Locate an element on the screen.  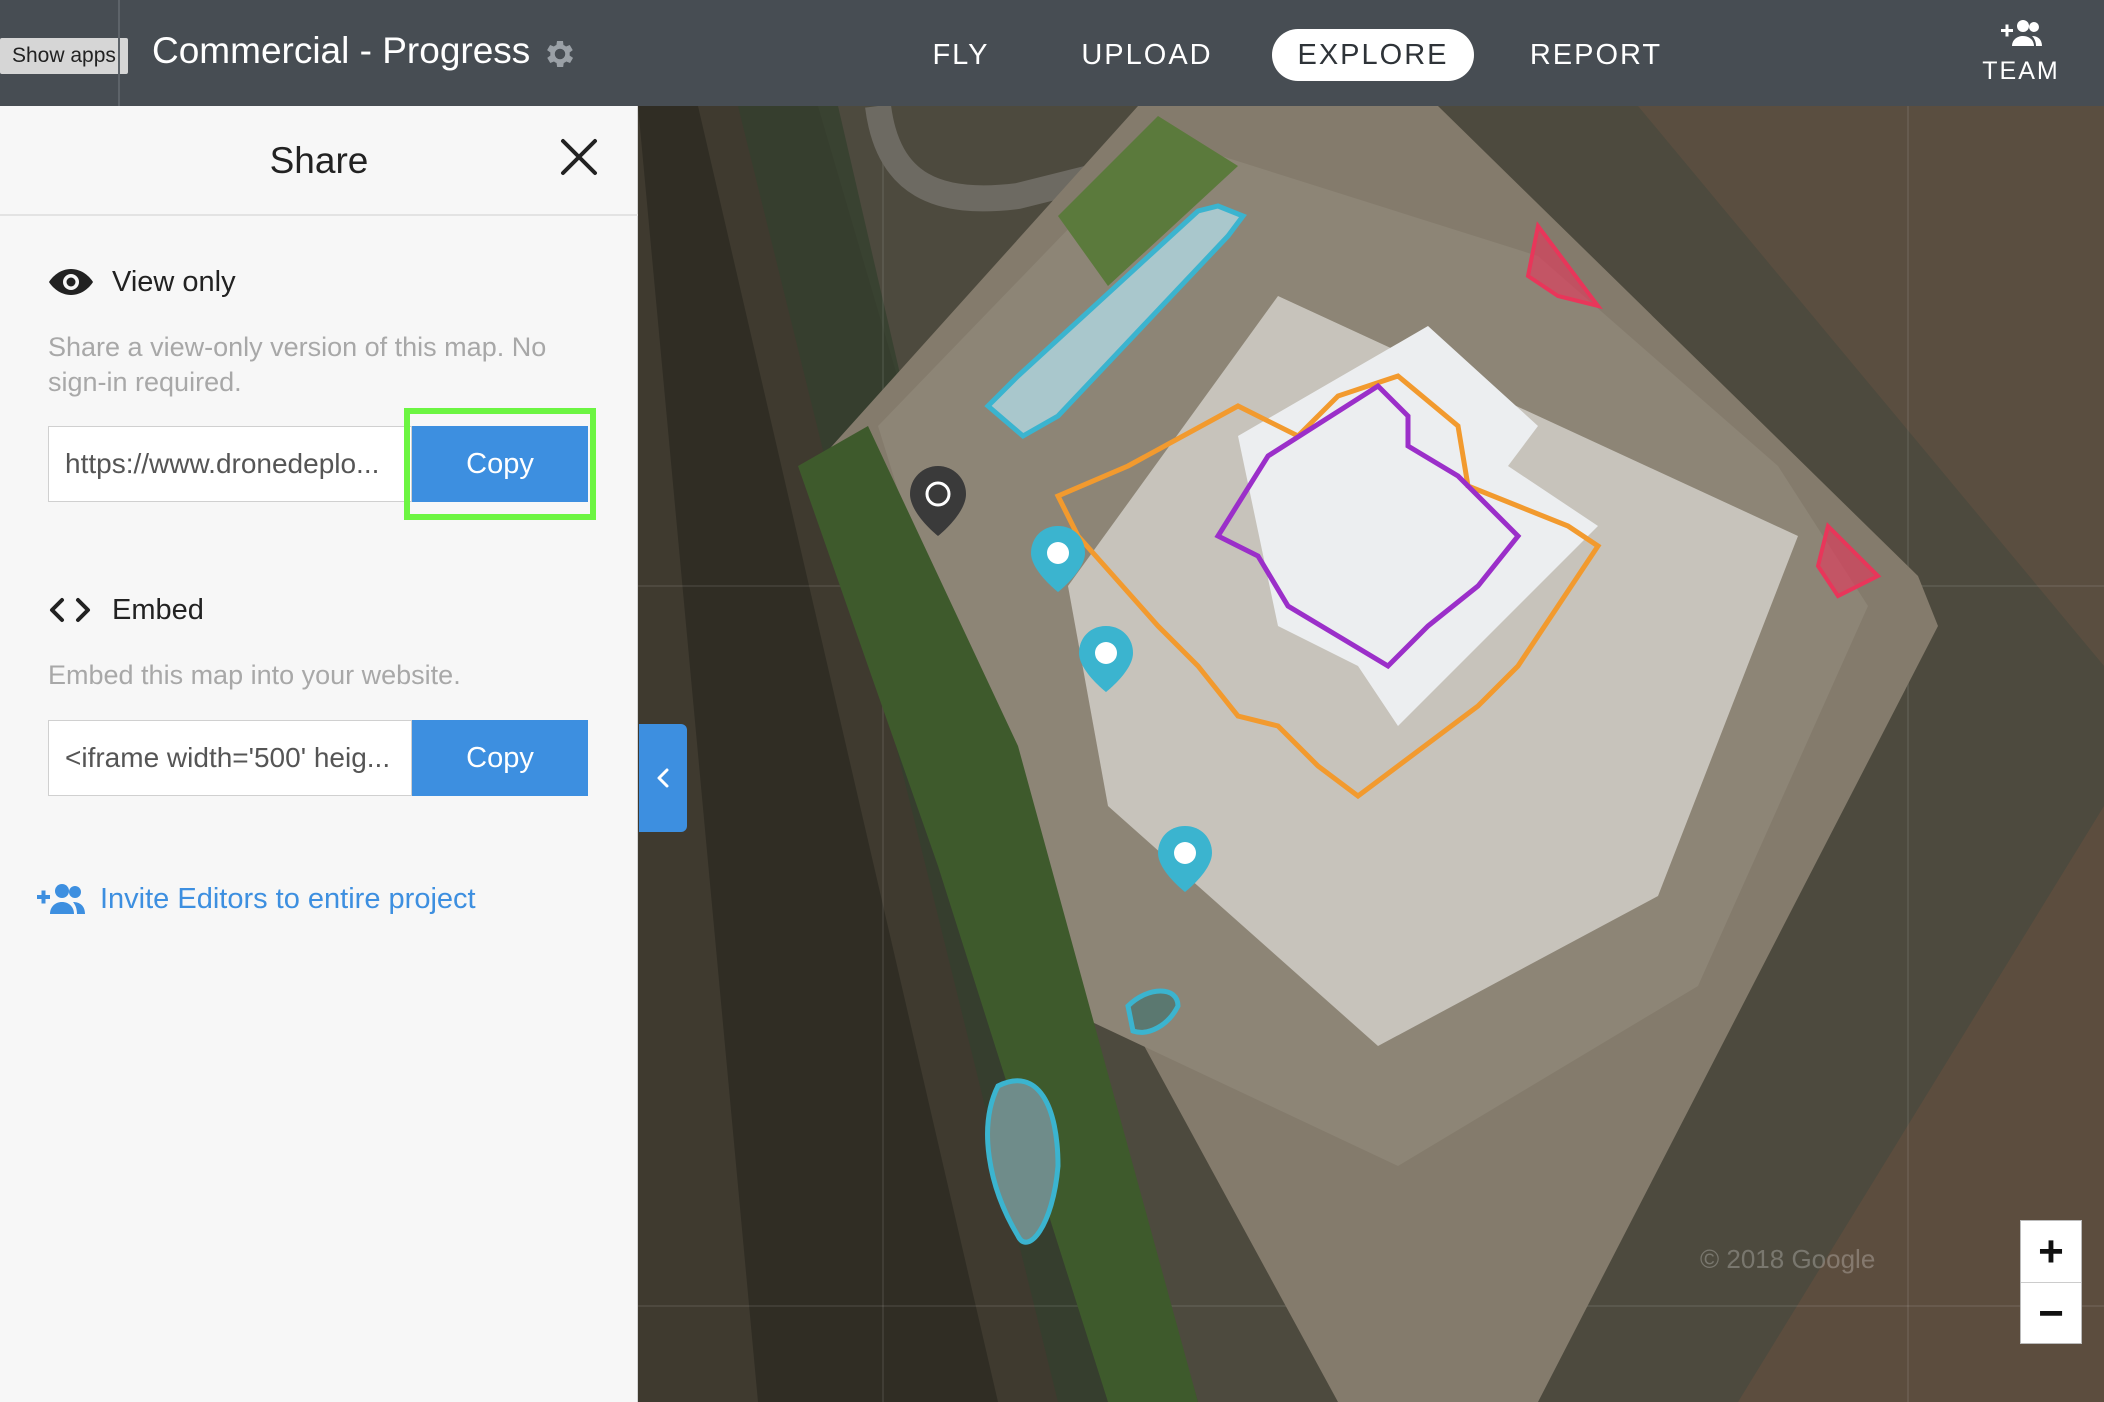
copy-button-highlight is located at coordinates (500, 464).